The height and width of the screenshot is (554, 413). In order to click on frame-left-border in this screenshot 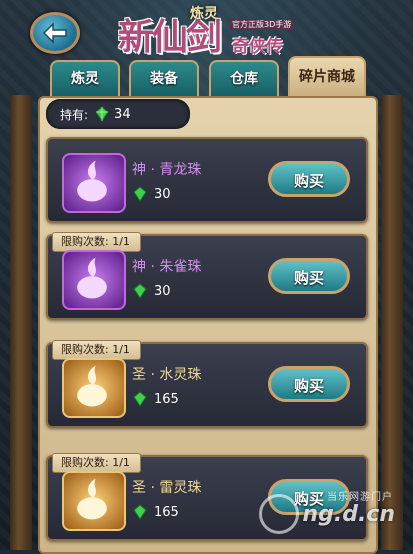, I will do `click(21, 322)`.